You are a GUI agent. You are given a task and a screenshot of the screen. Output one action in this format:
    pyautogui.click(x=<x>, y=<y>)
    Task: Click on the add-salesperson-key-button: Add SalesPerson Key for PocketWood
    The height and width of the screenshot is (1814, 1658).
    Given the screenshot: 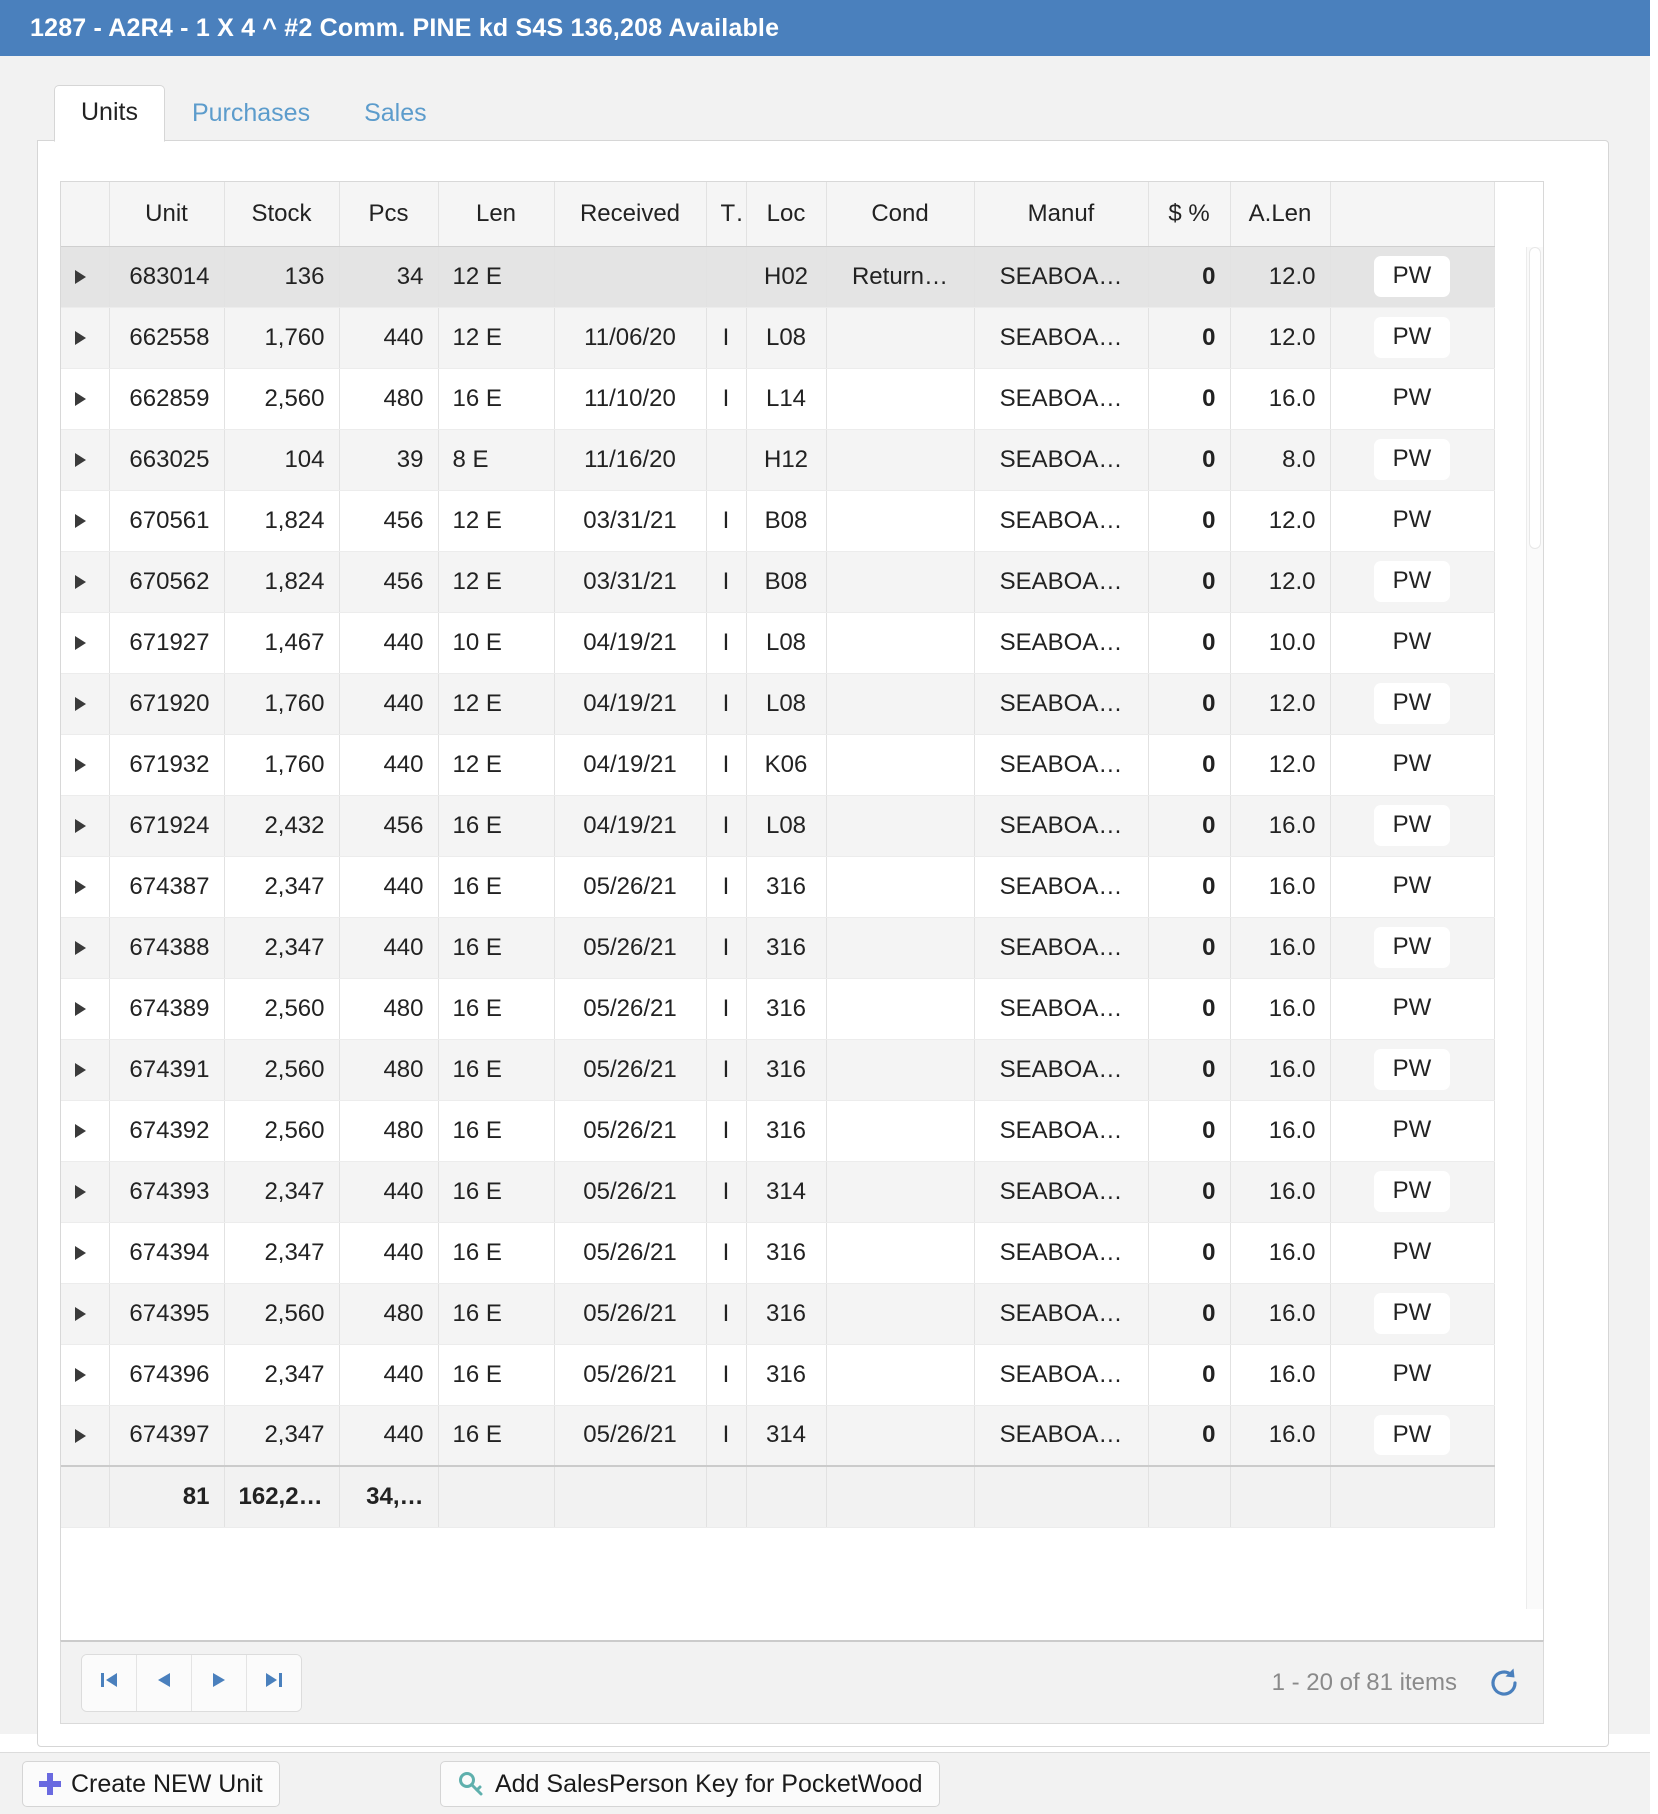 What is the action you would take?
    pyautogui.click(x=690, y=1784)
    